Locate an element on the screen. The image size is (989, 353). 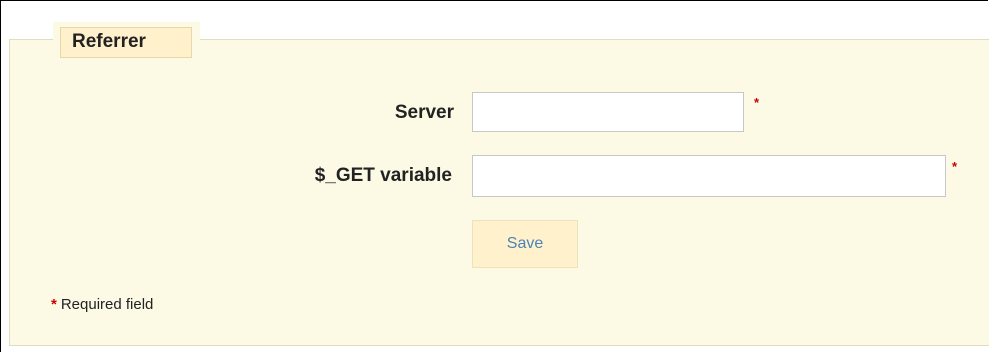
get-variable-label: $_GET variable is located at coordinates (383, 175).